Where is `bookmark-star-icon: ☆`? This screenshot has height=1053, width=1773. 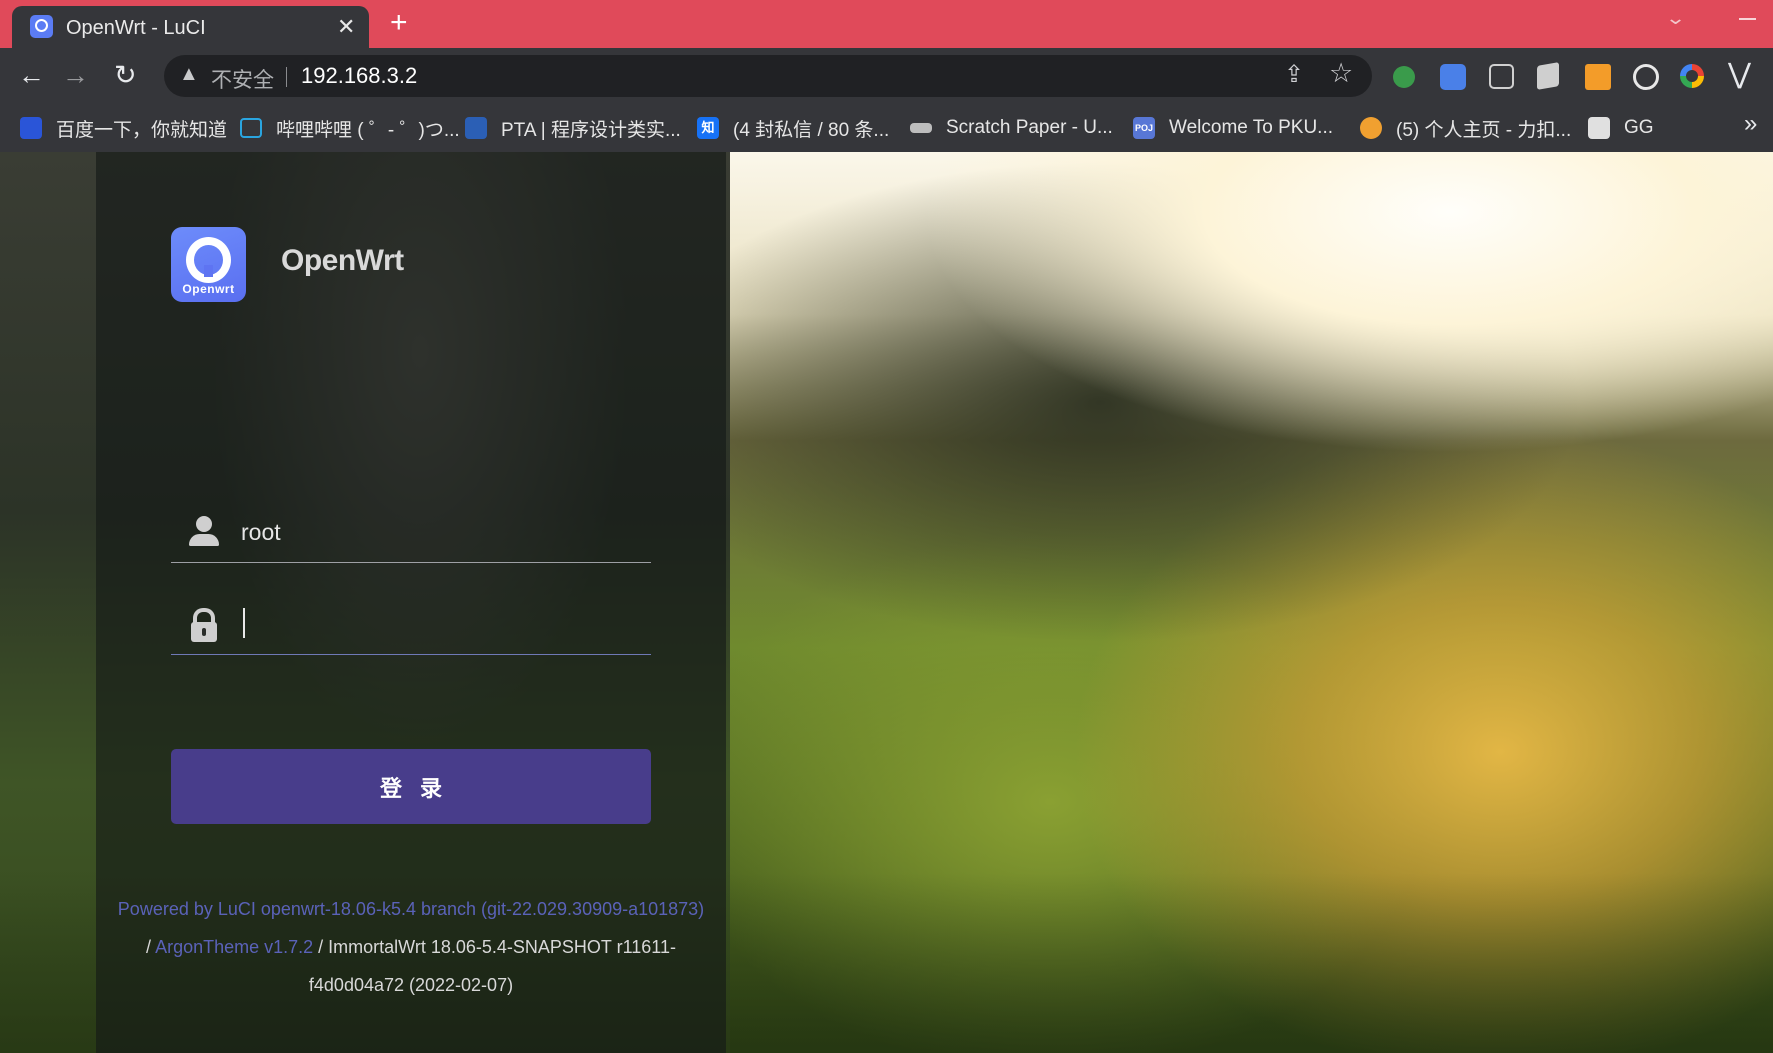 bookmark-star-icon: ☆ is located at coordinates (1341, 73).